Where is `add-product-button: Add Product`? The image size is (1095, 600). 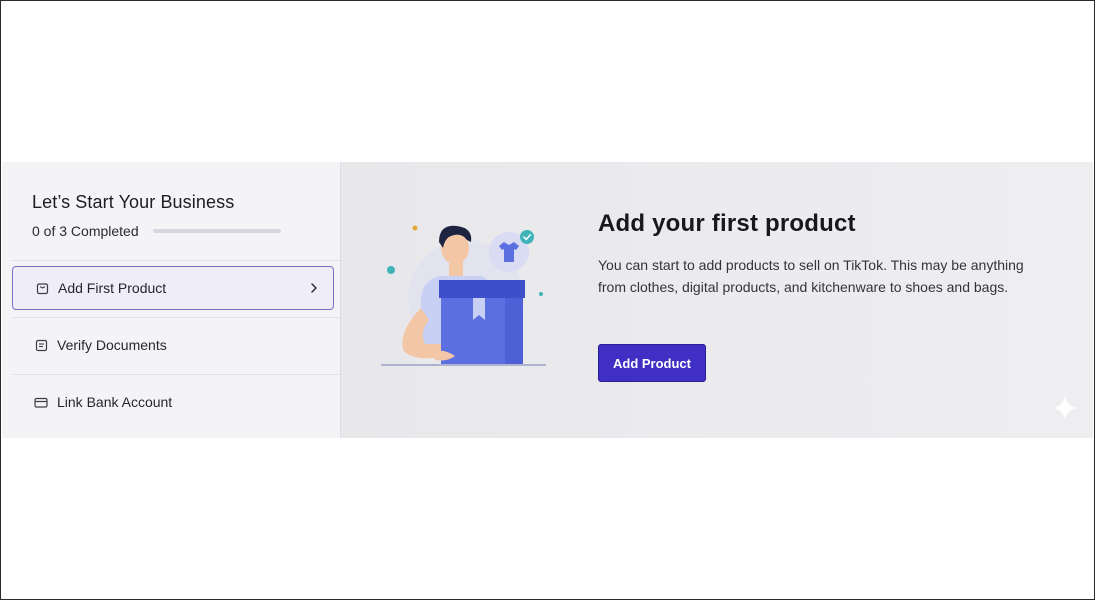
add-product-button: Add Product is located at coordinates (652, 363).